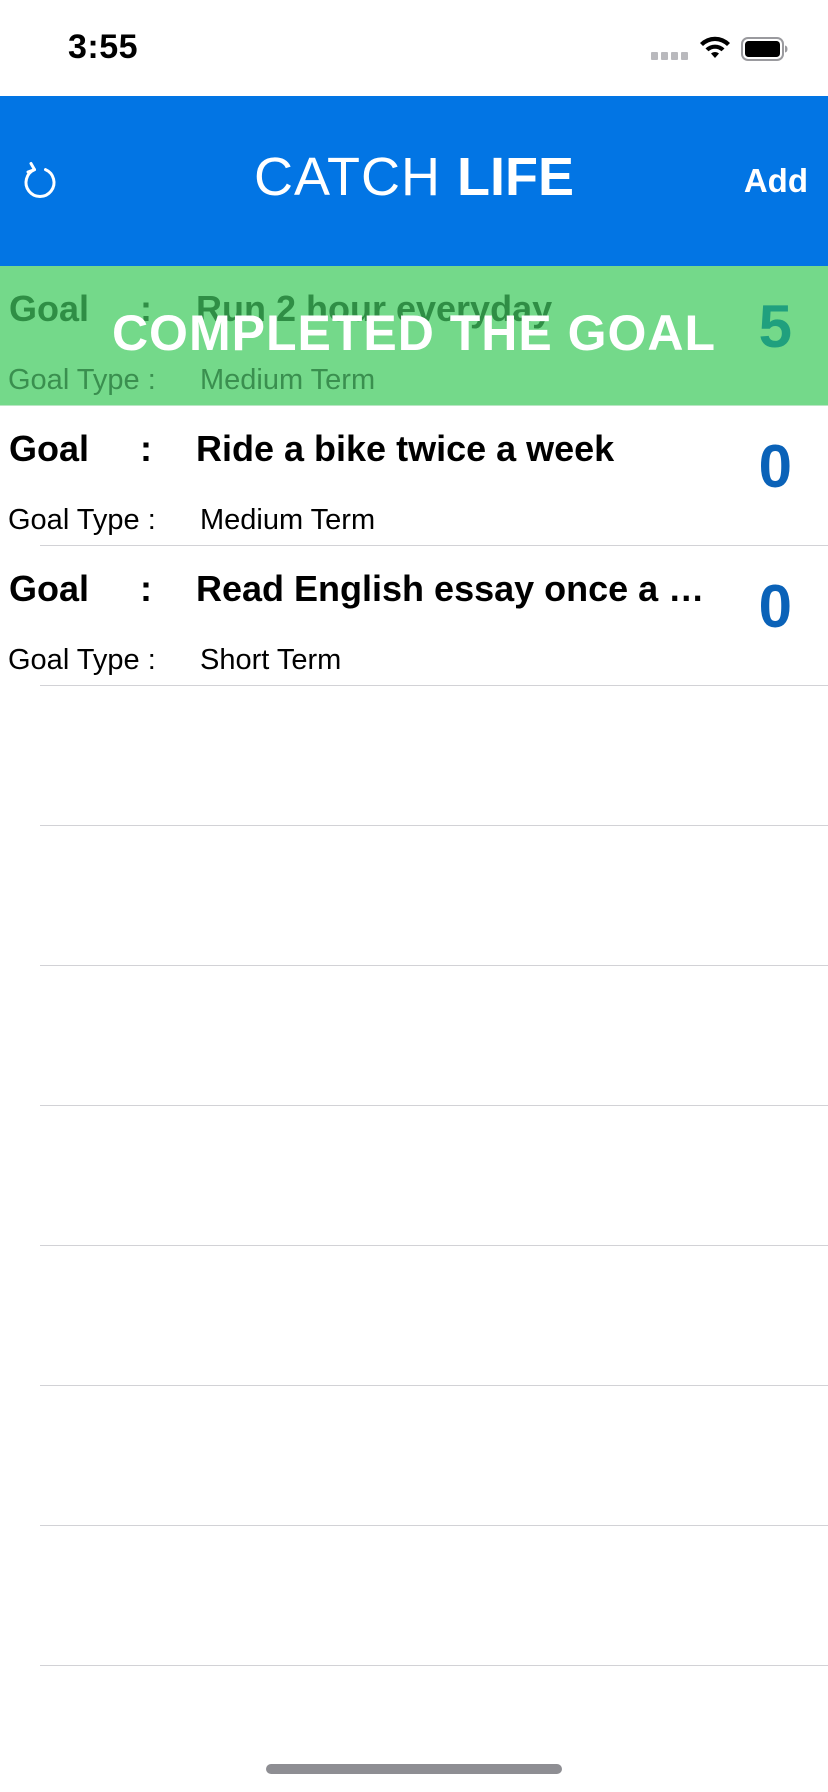 This screenshot has width=828, height=1792. I want to click on goal-type-value: Short Term, so click(271, 660).